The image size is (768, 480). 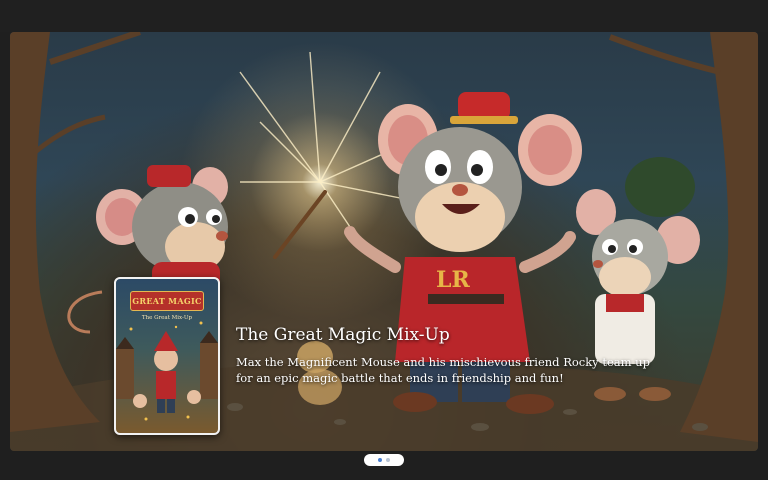 I want to click on cover-title: GREAT MAGIC, so click(x=167, y=301).